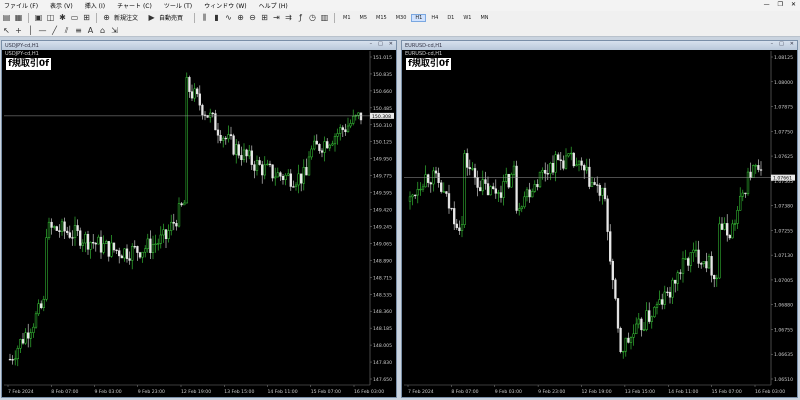  Describe the element at coordinates (467, 18) in the screenshot. I see `timeframe-w1: W1` at that location.